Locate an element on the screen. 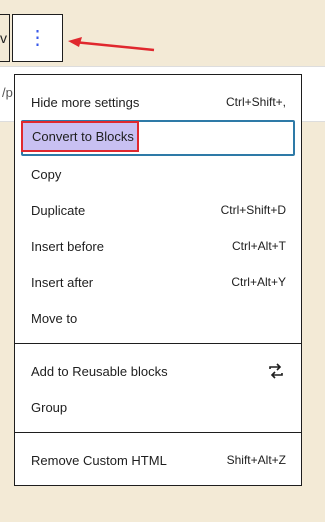  menu-item-label: Copy is located at coordinates (46, 174).